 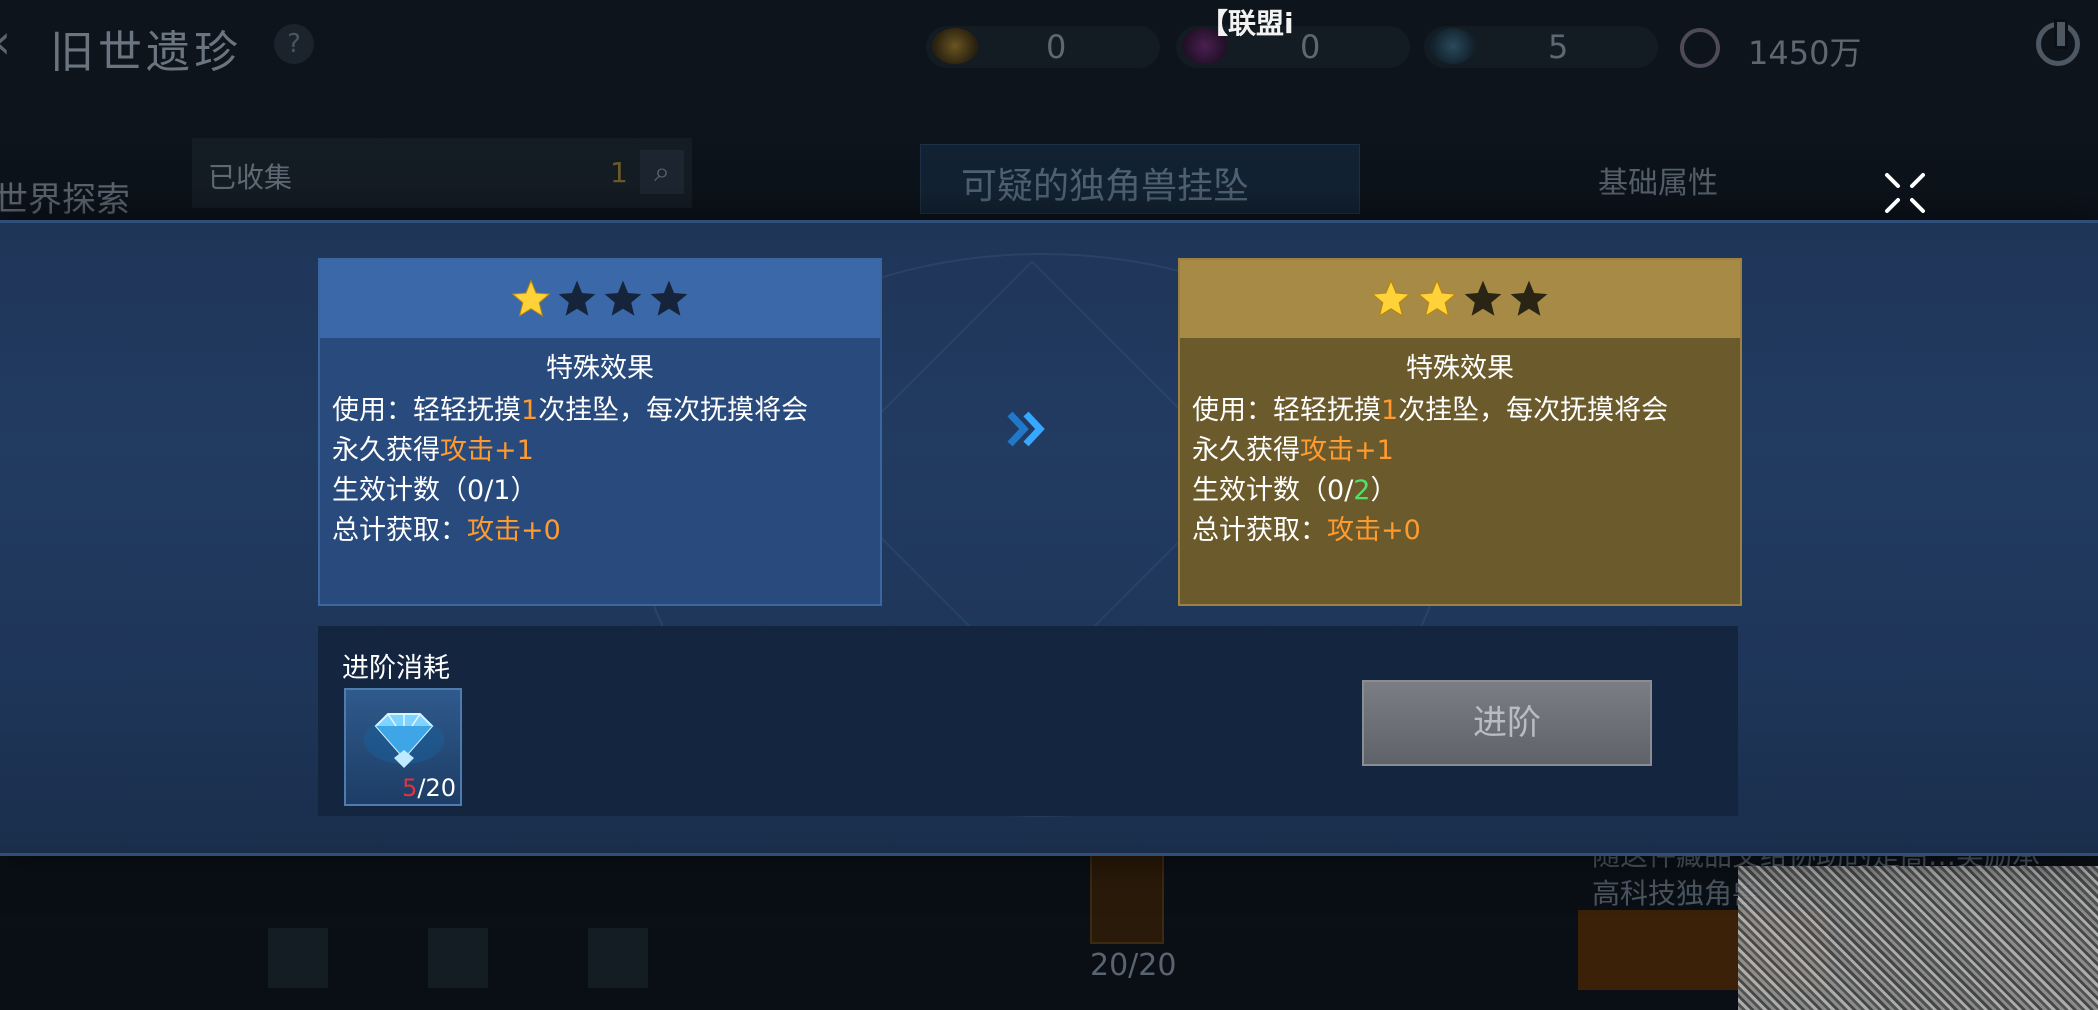 I want to click on close-icon, so click(x=1905, y=193).